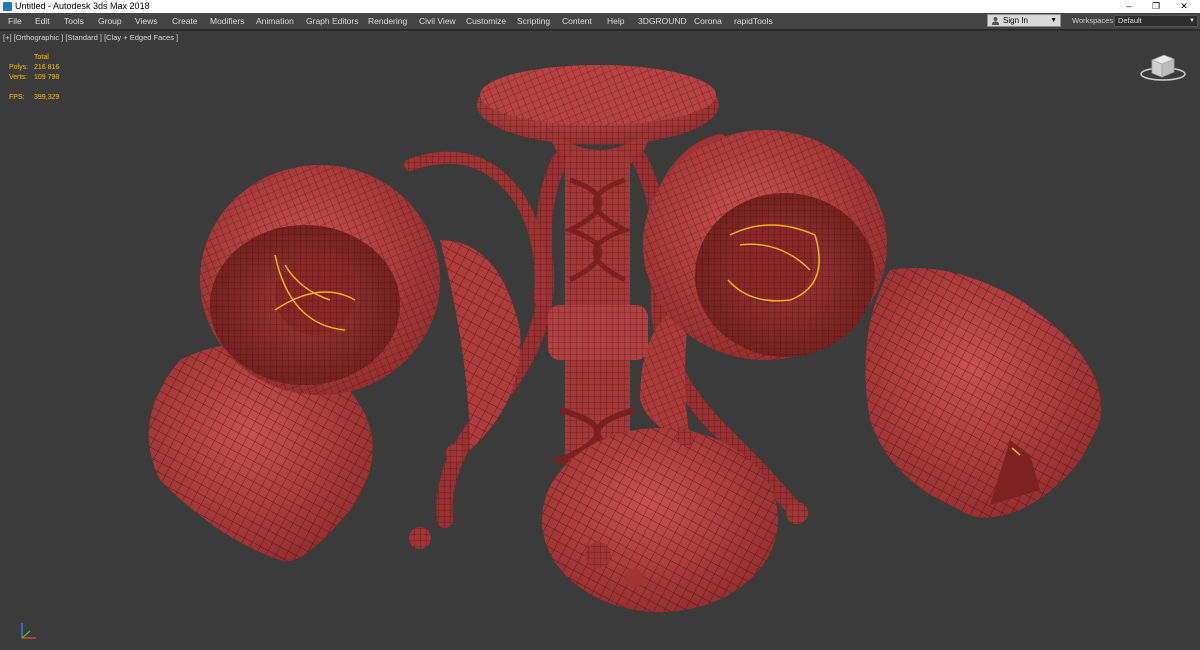 The height and width of the screenshot is (650, 1200). What do you see at coordinates (7, 6) in the screenshot?
I see `app-icon` at bounding box center [7, 6].